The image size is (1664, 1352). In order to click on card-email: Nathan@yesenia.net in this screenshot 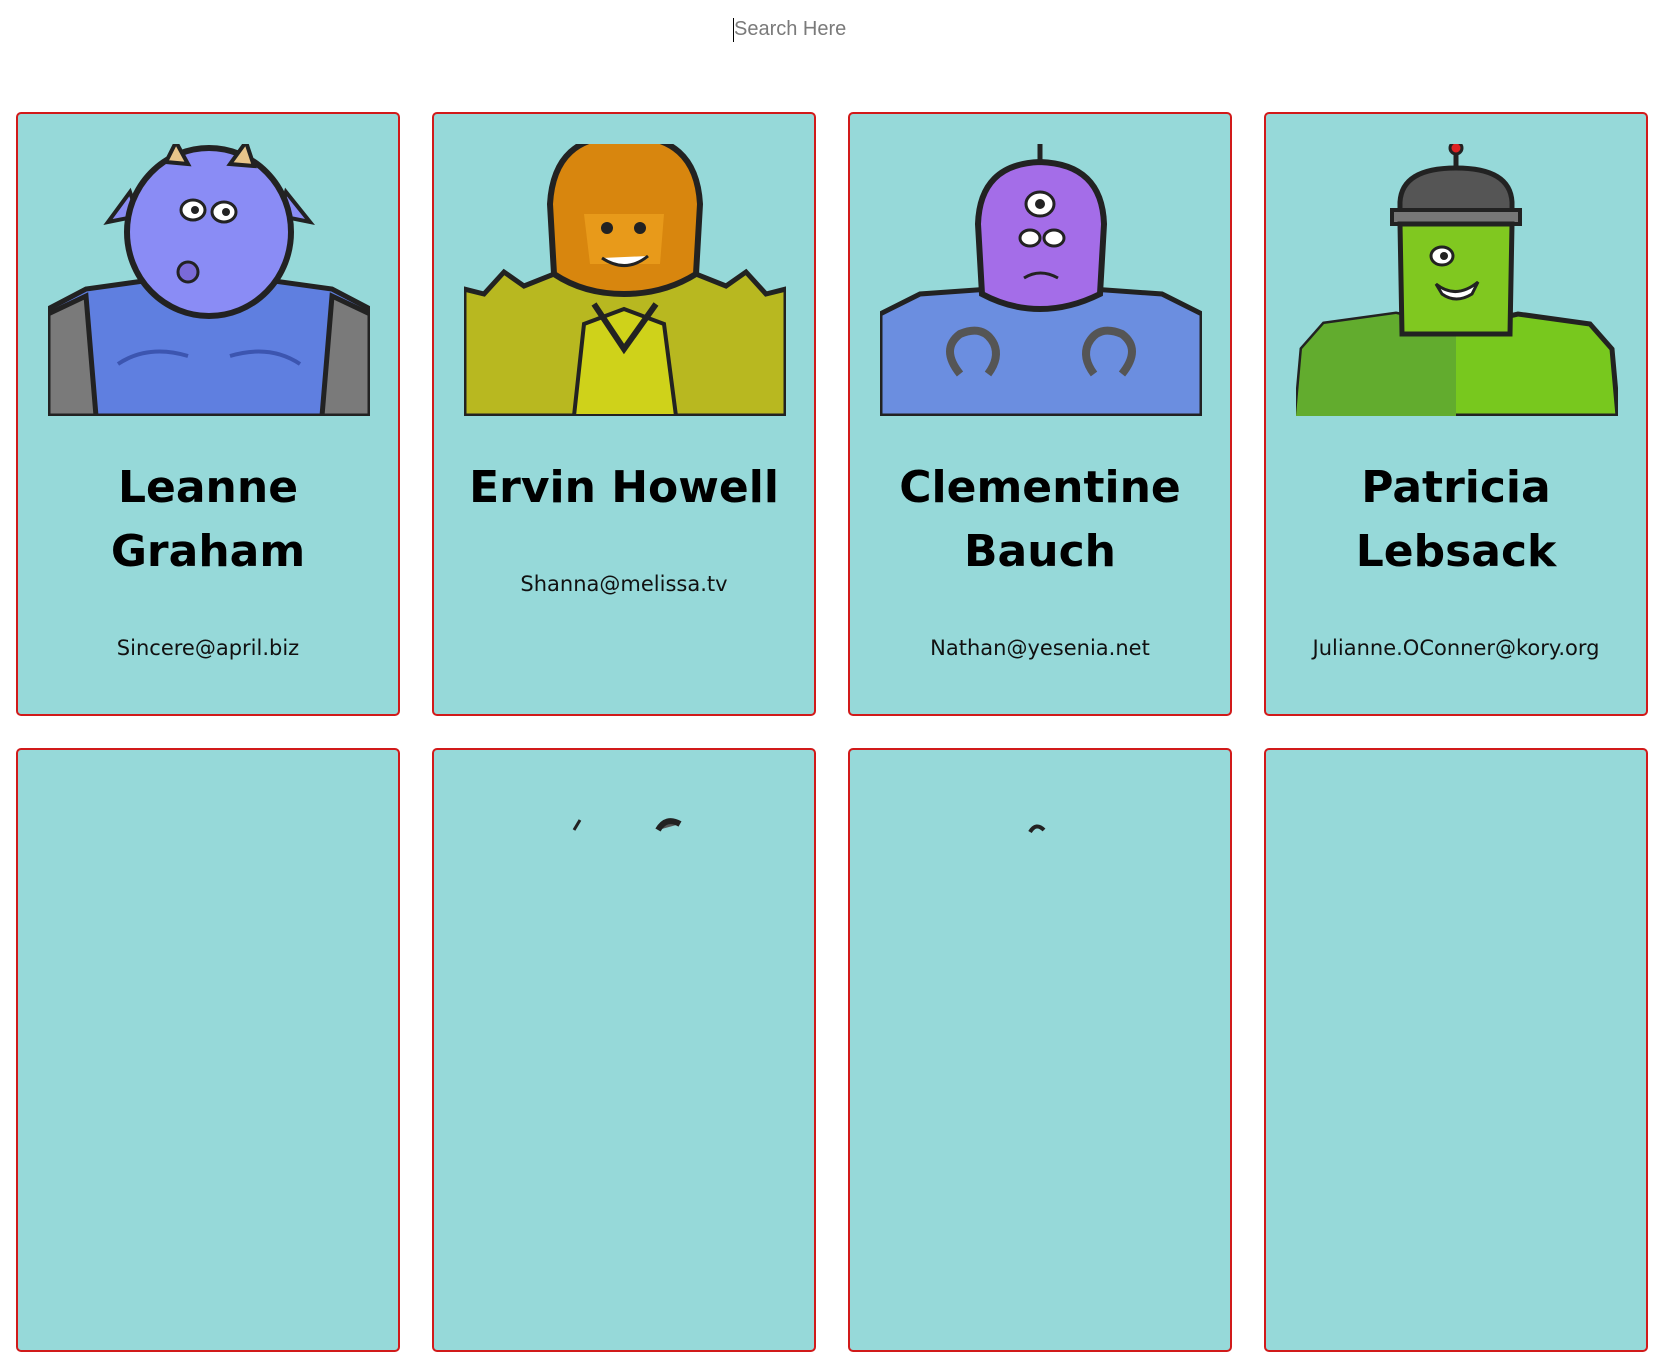, I will do `click(1040, 648)`.